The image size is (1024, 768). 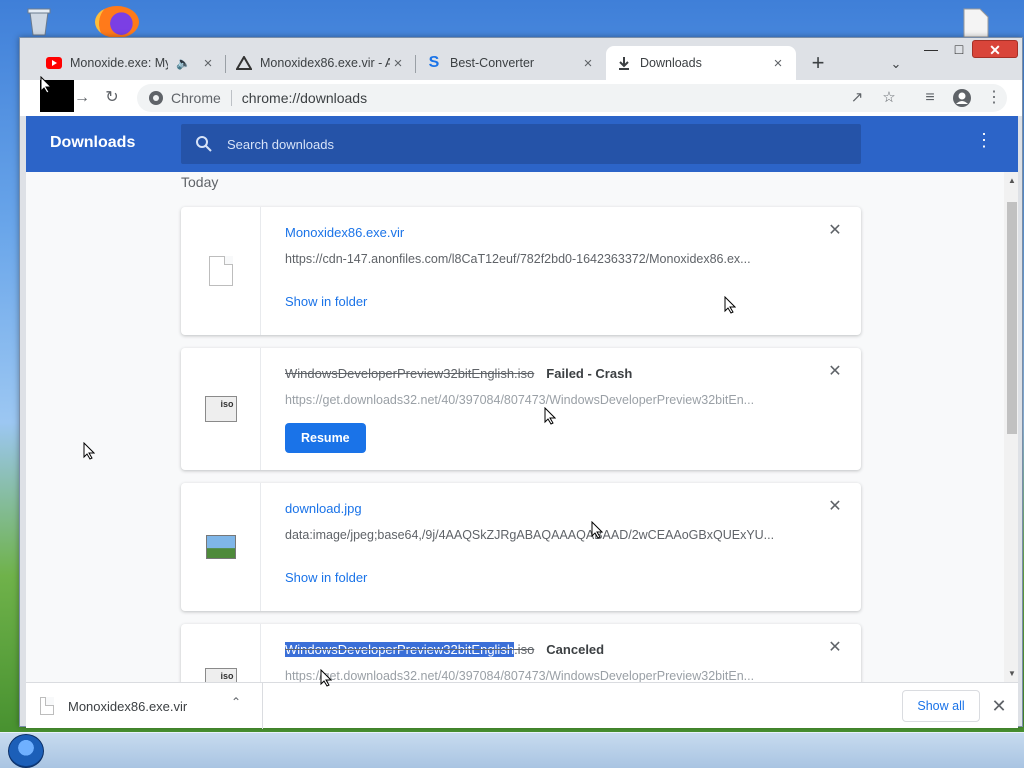 I want to click on more-options-icon: ⋮, so click(x=984, y=140).